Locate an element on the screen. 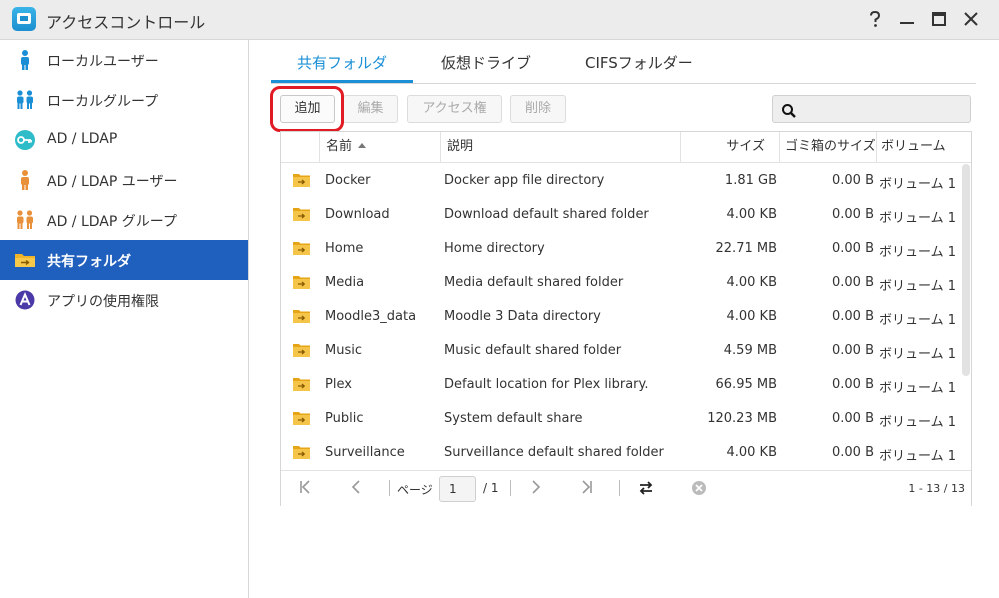 The height and width of the screenshot is (598, 999). cell-name: Music is located at coordinates (343, 350).